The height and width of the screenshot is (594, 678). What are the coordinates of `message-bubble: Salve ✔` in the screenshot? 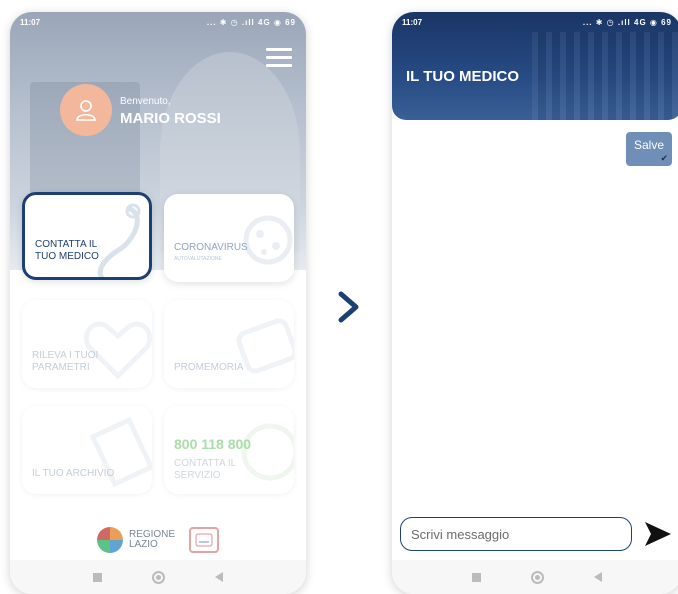 It's located at (648, 149).